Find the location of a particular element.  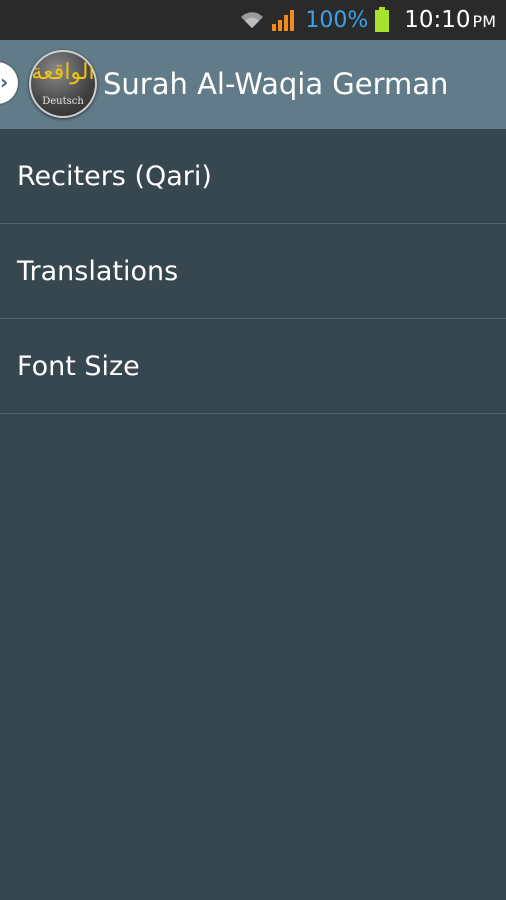

app-logo: الواقعة Deutsch is located at coordinates (63, 84).